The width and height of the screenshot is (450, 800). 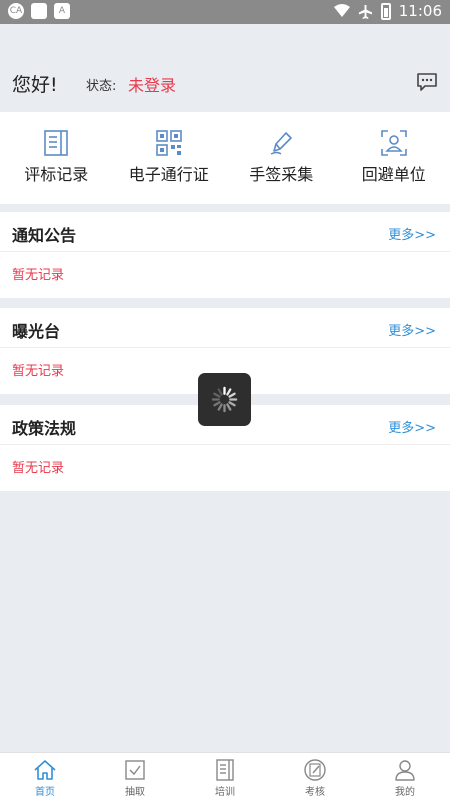 What do you see at coordinates (281, 158) in the screenshot?
I see `quick-action-signature: 手签采集` at bounding box center [281, 158].